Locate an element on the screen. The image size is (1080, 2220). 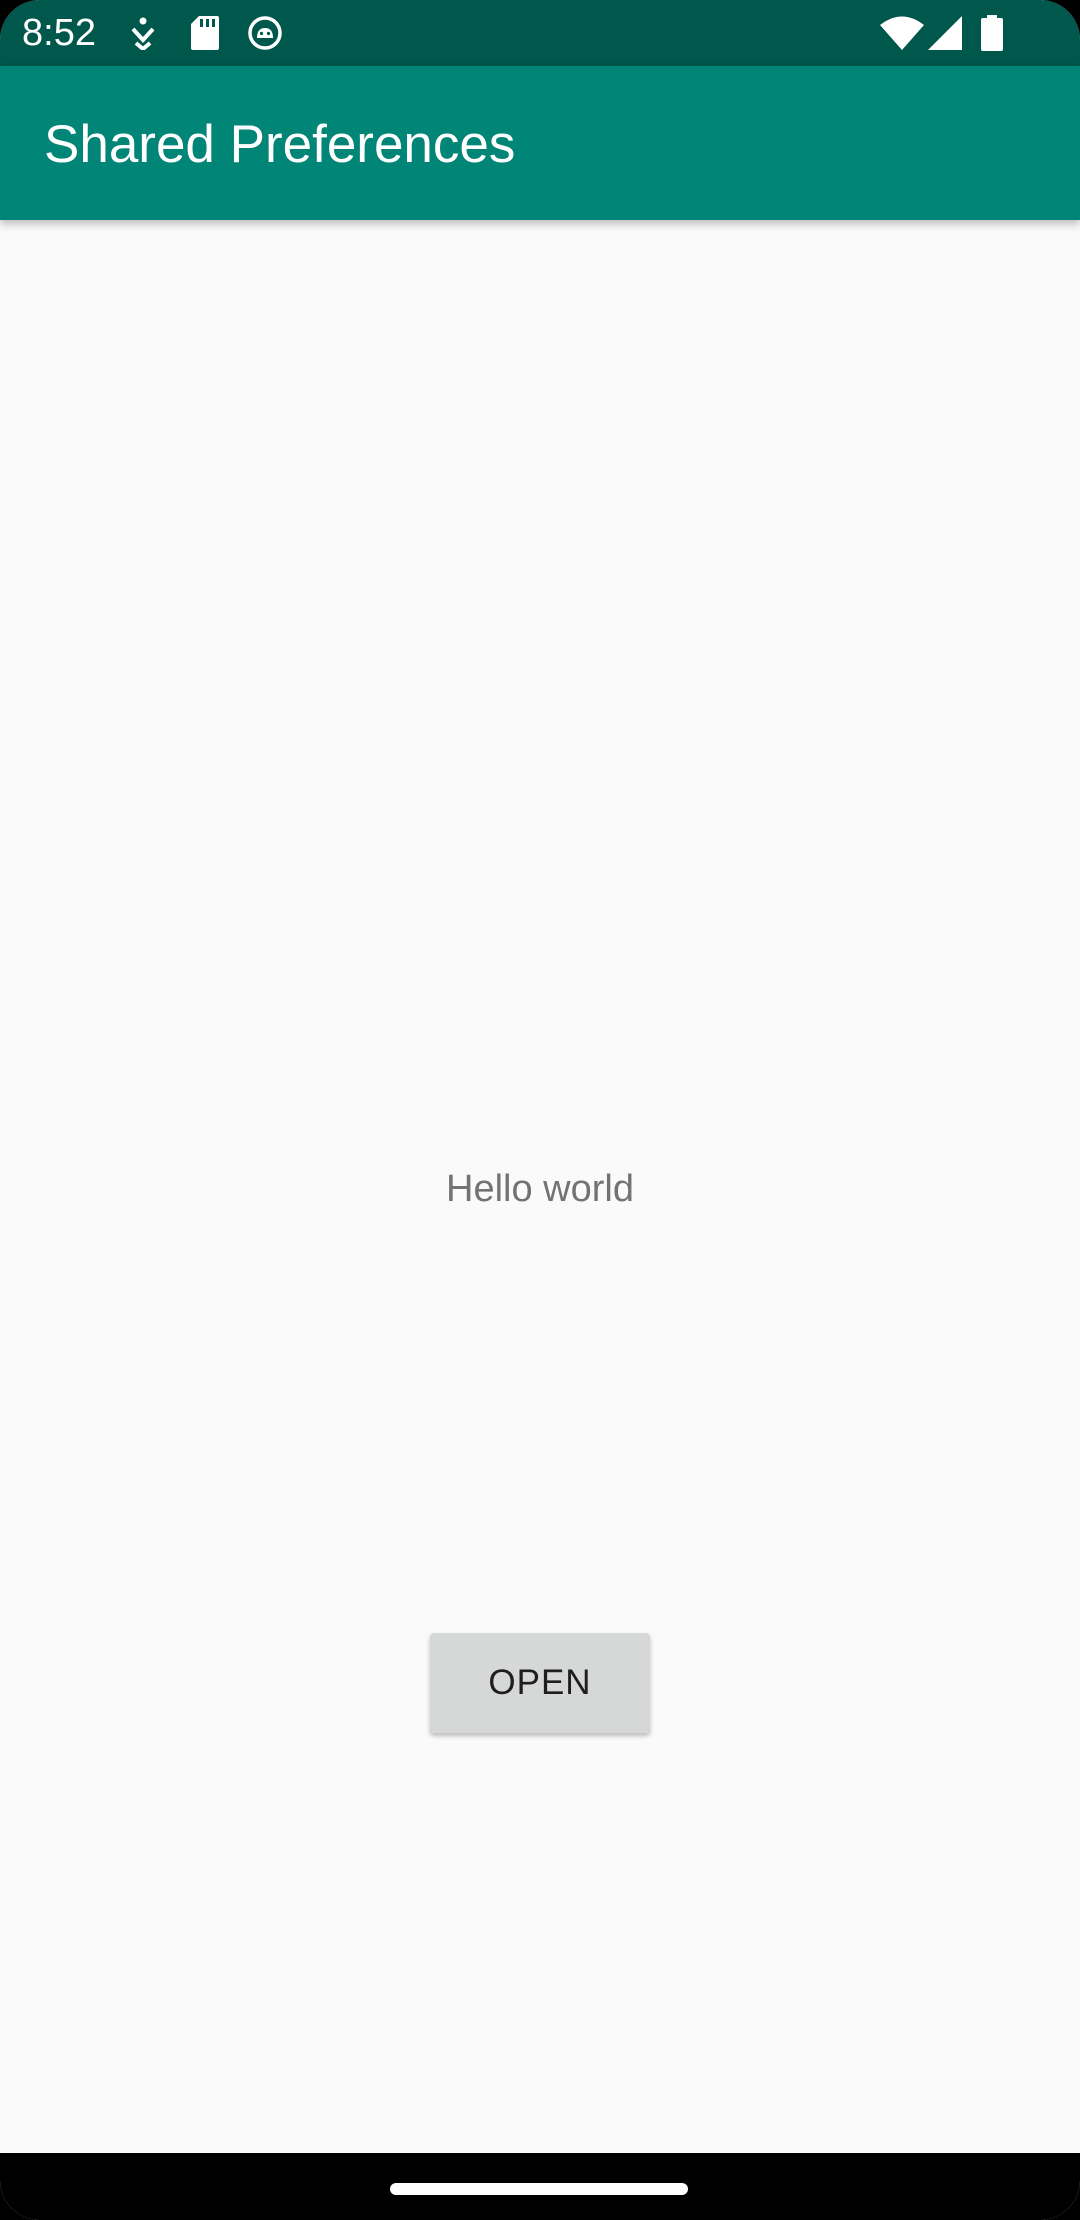
battery-icon is located at coordinates (992, 33).